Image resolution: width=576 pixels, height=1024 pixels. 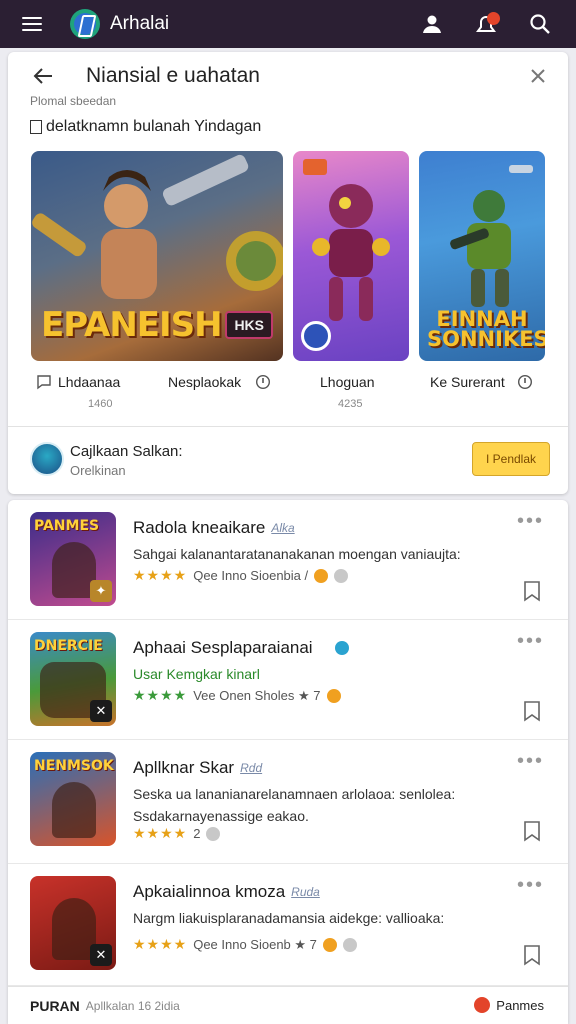 What do you see at coordinates (126, 451) in the screenshot?
I see `footer-title: Cajlkaan Salkan:` at bounding box center [126, 451].